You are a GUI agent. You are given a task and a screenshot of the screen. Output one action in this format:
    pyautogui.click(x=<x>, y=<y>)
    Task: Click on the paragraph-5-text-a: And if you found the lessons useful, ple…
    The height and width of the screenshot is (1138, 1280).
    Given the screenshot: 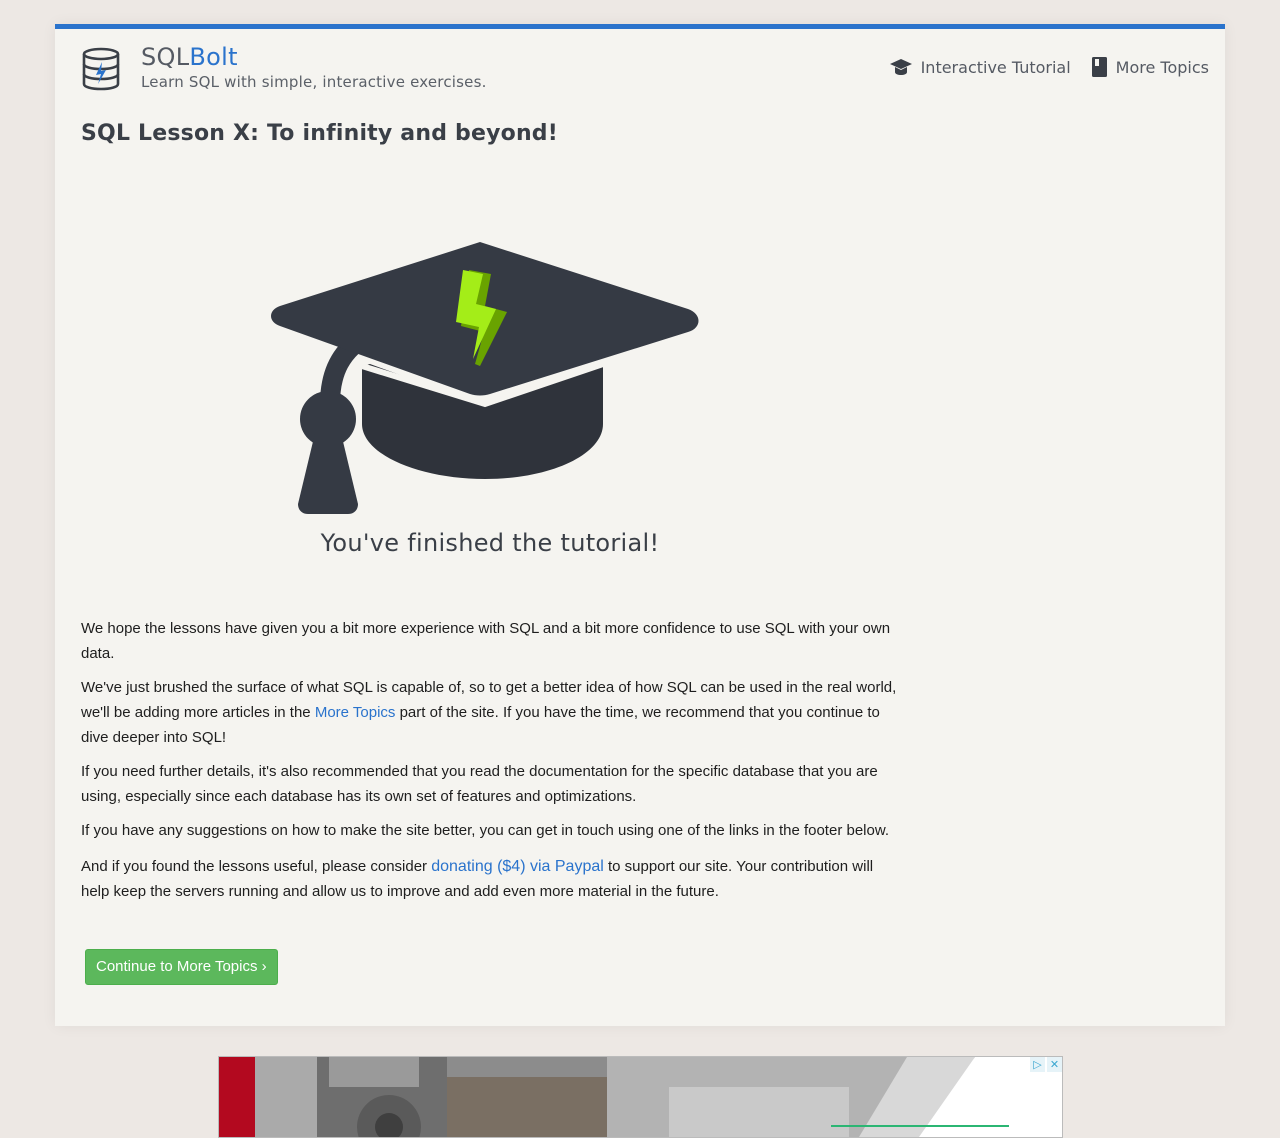 What is the action you would take?
    pyautogui.click(x=256, y=866)
    